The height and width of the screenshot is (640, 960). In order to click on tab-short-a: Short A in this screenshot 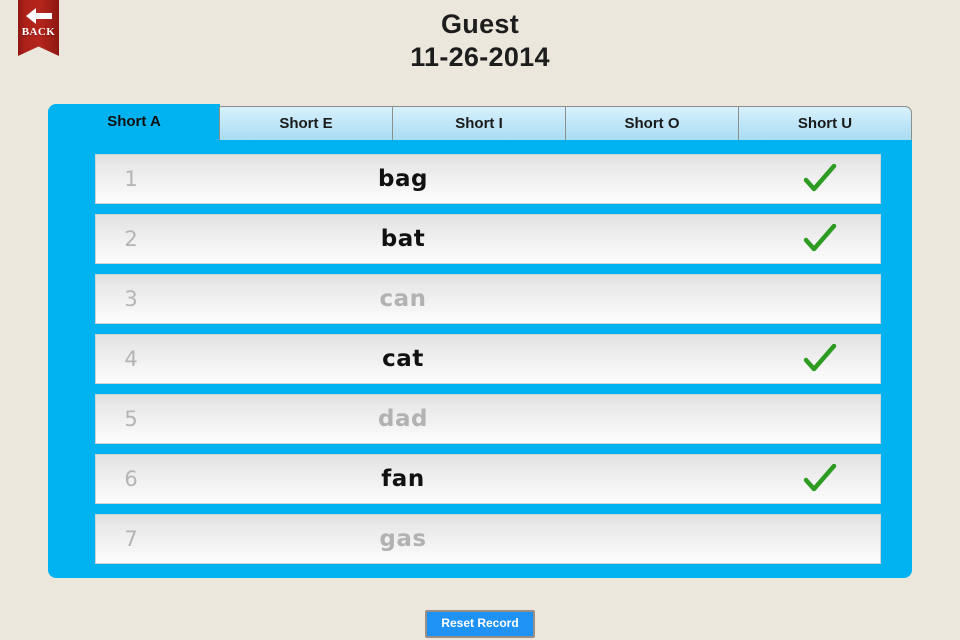, I will do `click(134, 122)`.